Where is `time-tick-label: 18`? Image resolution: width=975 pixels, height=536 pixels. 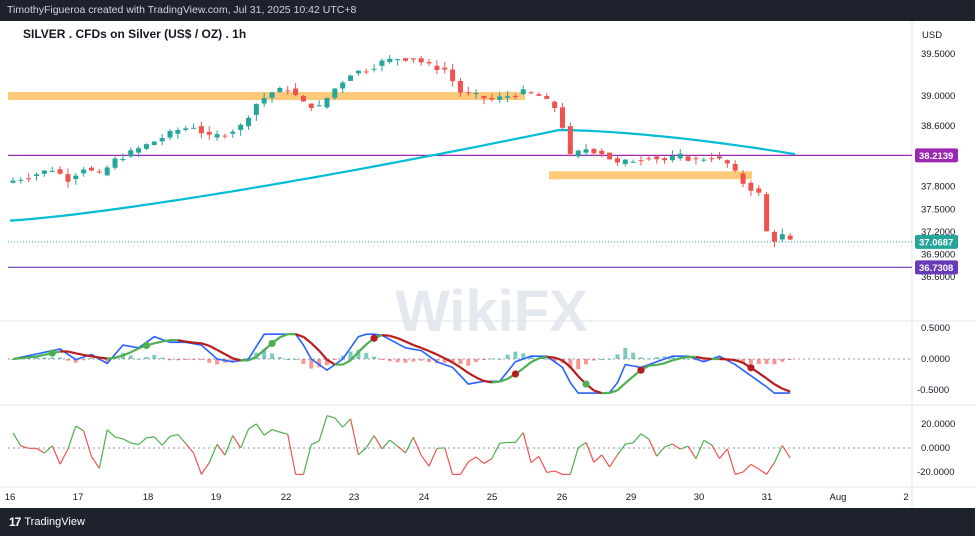
time-tick-label: 18 is located at coordinates (148, 497).